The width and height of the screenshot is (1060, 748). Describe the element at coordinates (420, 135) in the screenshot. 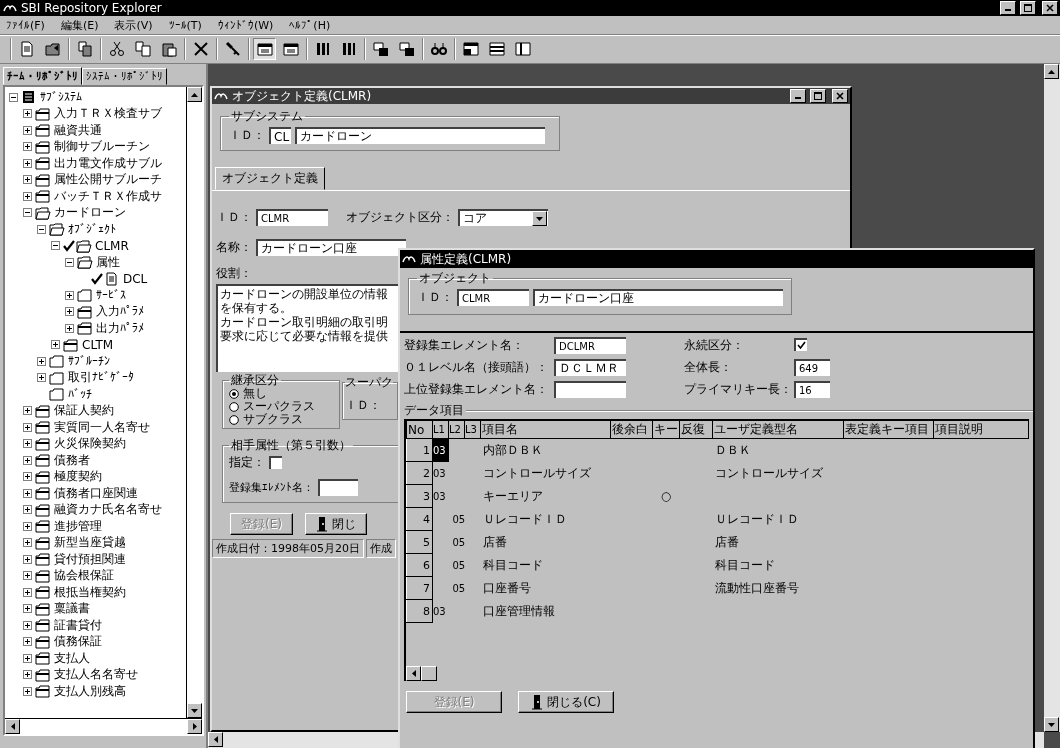

I see `name-field: カードローン` at that location.